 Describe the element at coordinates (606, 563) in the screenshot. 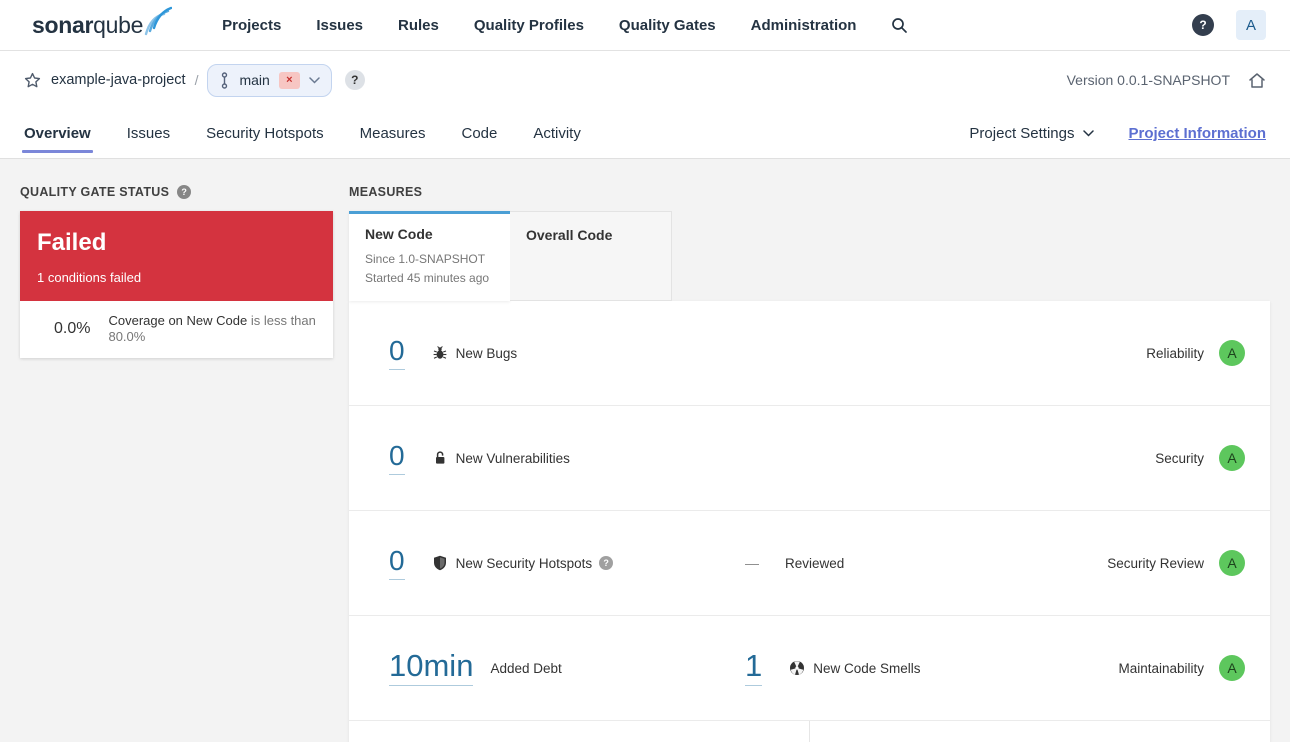

I see `hotspots-help-icon: ?` at that location.